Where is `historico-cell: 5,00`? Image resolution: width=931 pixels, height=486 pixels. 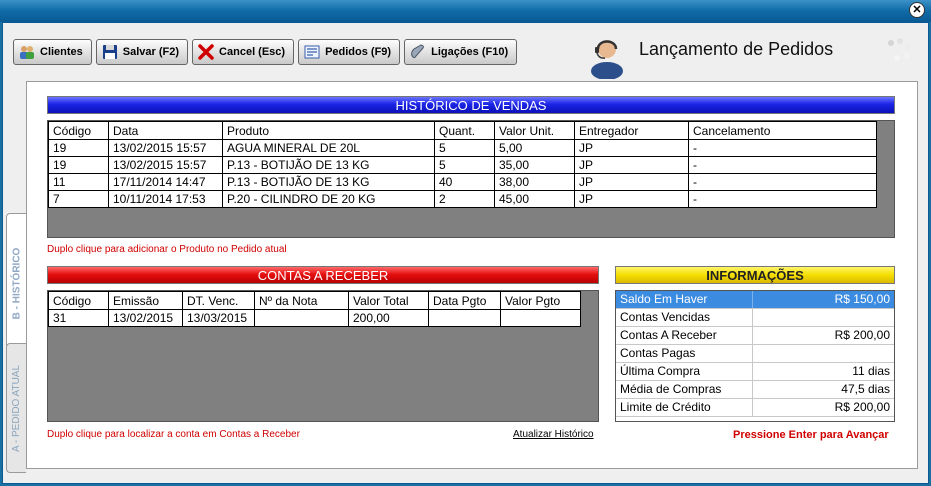 historico-cell: 5,00 is located at coordinates (534, 148).